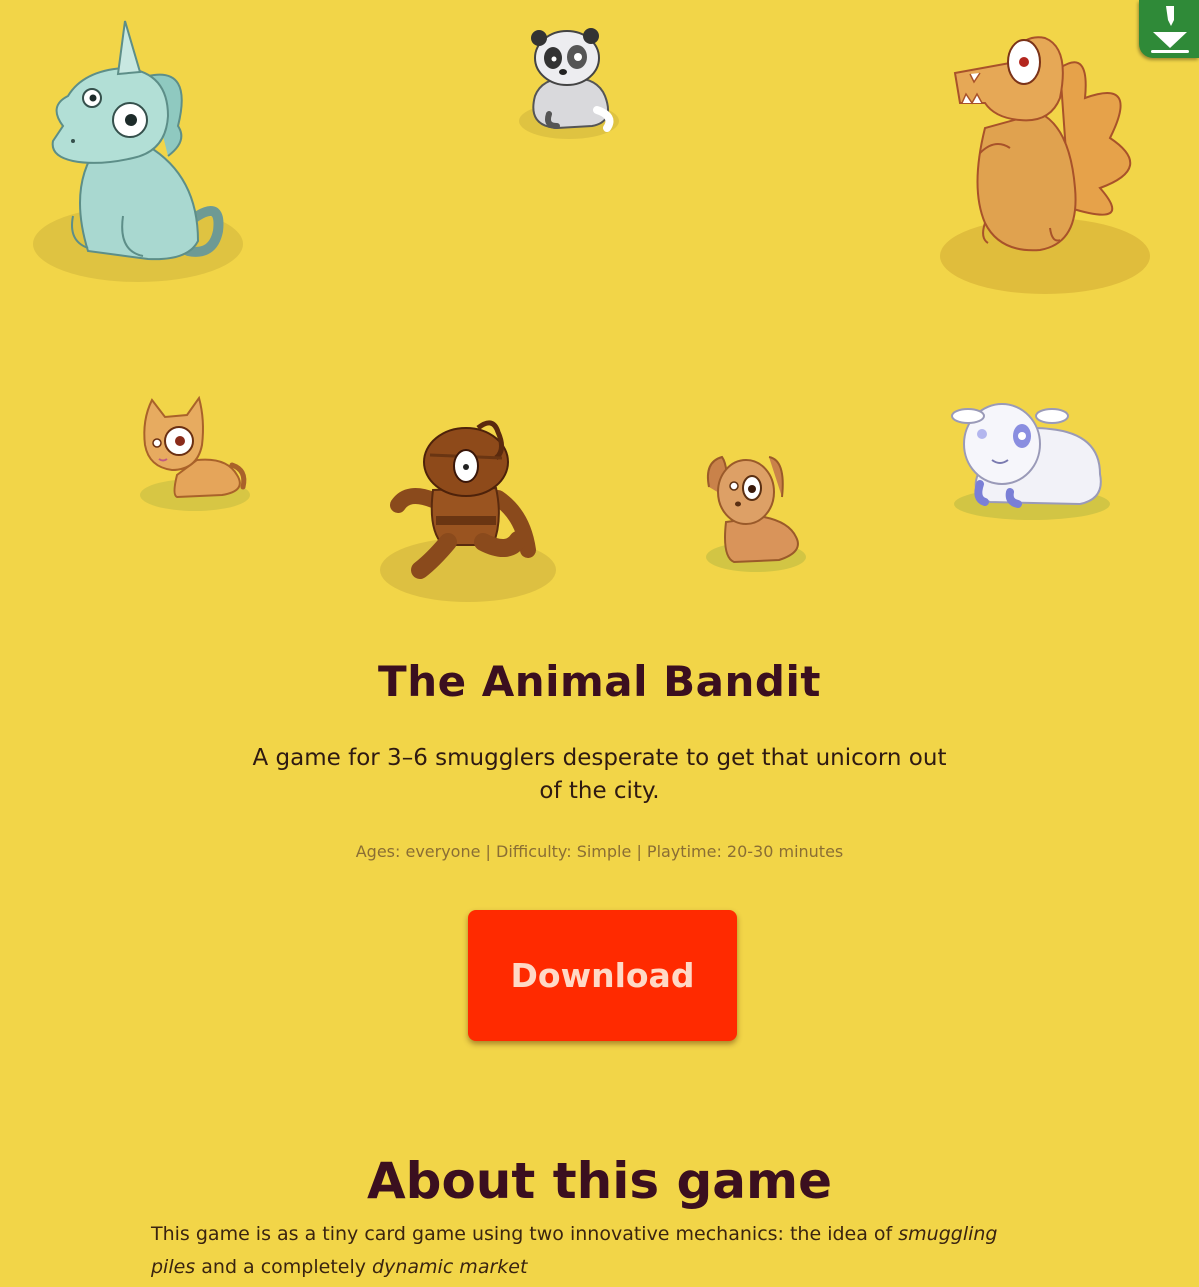  What do you see at coordinates (418, 851) in the screenshot?
I see `meta-ages: Ages: everyone` at bounding box center [418, 851].